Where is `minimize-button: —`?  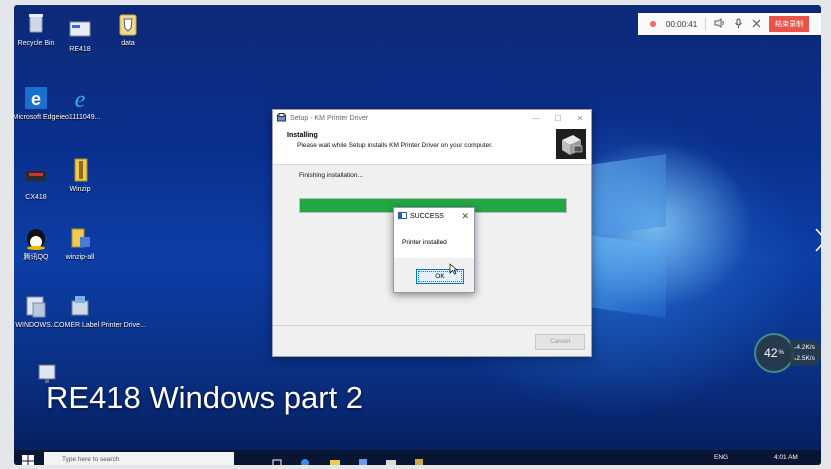 minimize-button: — is located at coordinates (536, 118).